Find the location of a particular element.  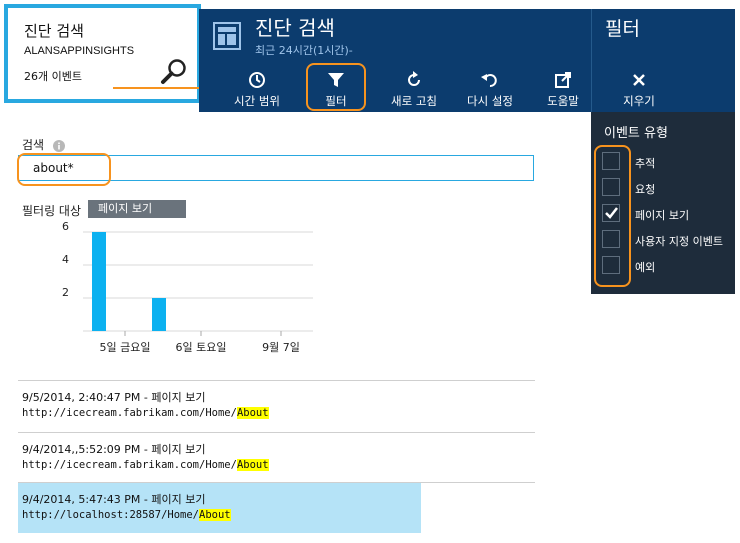

blade-title: 진단 검색 is located at coordinates (295, 28).